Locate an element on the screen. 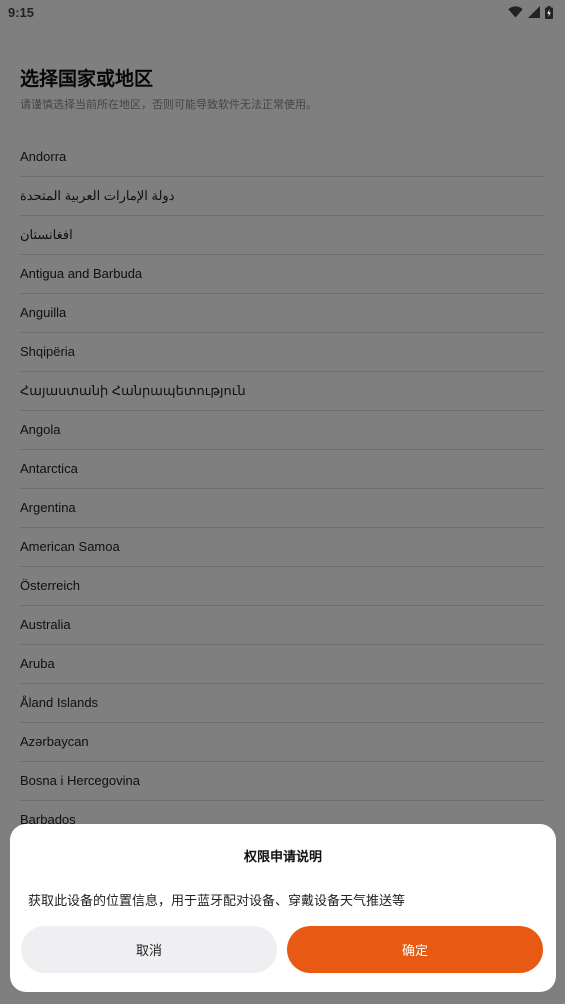  status-bar: 9:15 is located at coordinates (282, 12).